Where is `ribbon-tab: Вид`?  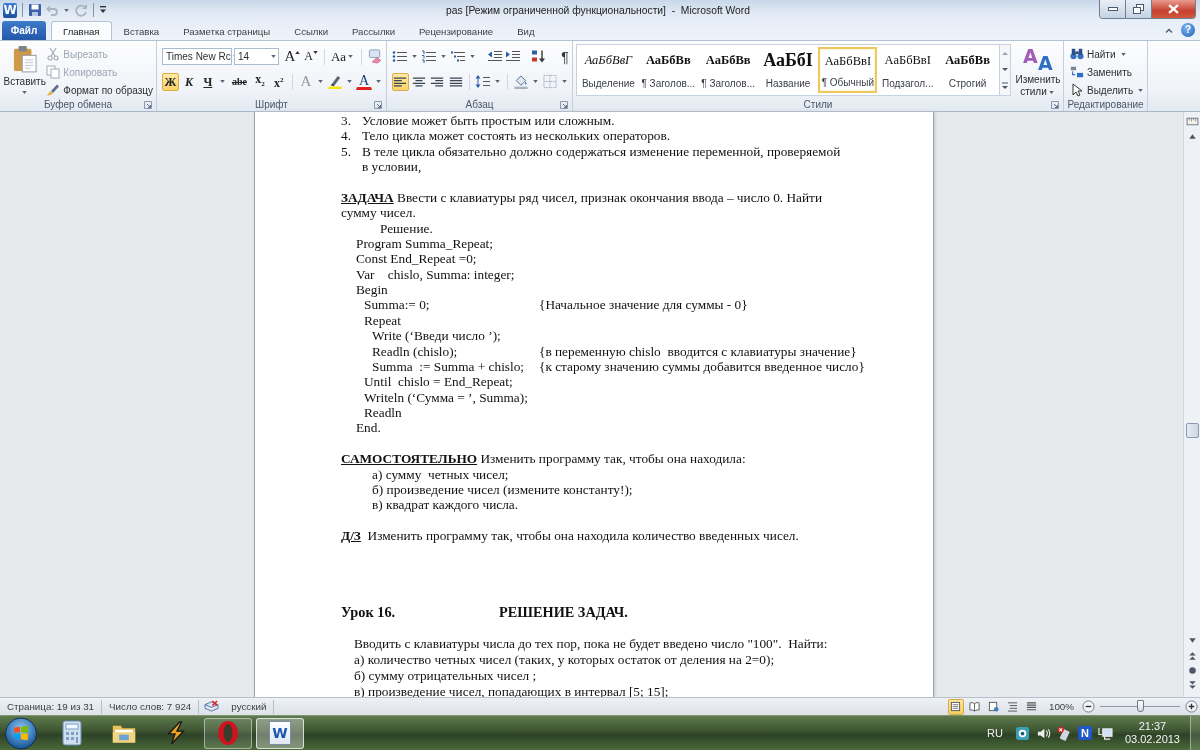 ribbon-tab: Вид is located at coordinates (526, 30).